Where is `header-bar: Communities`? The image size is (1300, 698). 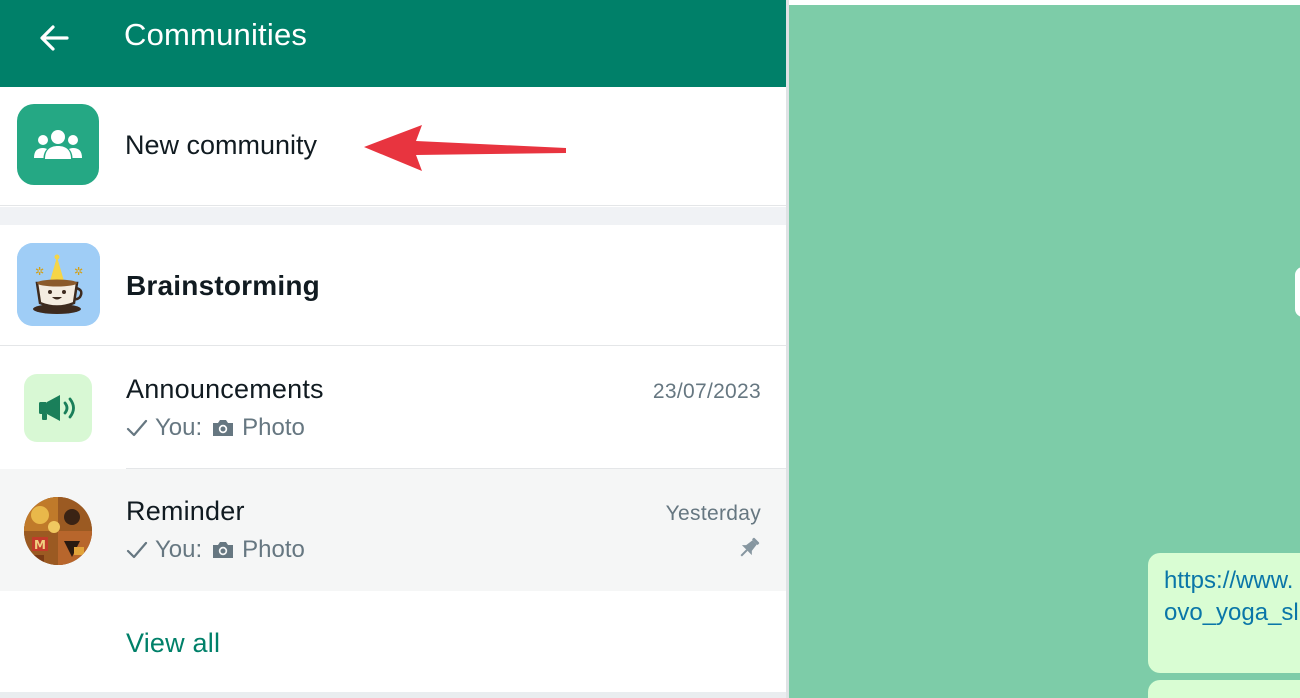
header-bar: Communities is located at coordinates (394, 43).